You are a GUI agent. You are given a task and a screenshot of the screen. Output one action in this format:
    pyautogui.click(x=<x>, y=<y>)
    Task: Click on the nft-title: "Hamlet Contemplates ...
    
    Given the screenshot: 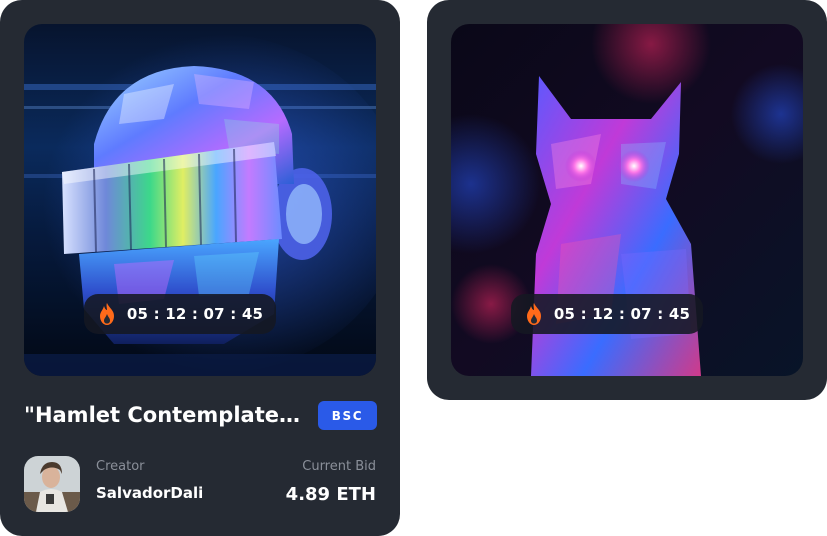 What is the action you would take?
    pyautogui.click(x=162, y=415)
    